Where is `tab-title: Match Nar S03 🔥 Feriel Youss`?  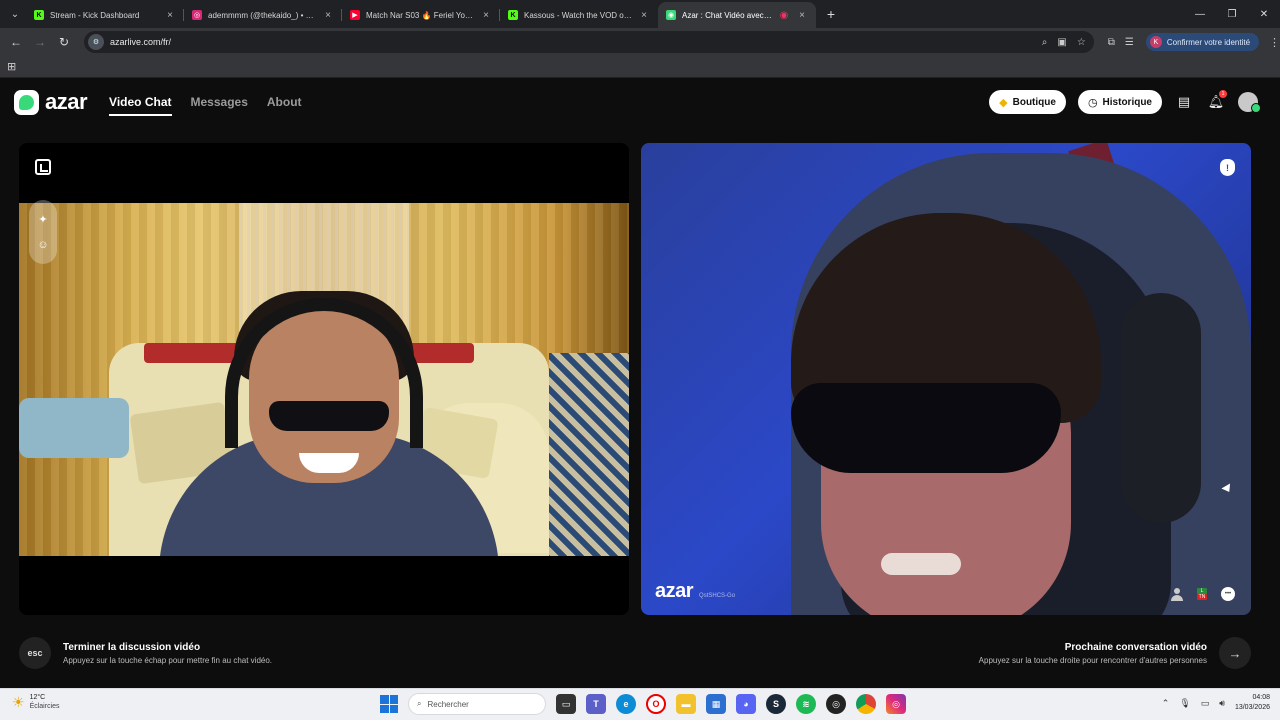 tab-title: Match Nar S03 🔥 Feriel Youss is located at coordinates (420, 15).